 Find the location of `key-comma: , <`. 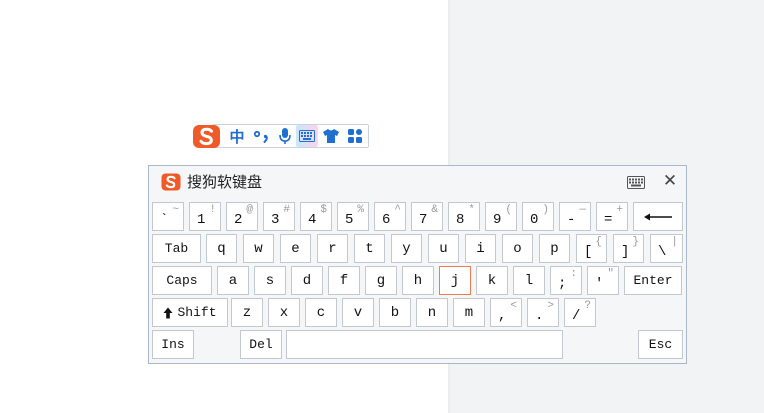

key-comma: , < is located at coordinates (506, 312).